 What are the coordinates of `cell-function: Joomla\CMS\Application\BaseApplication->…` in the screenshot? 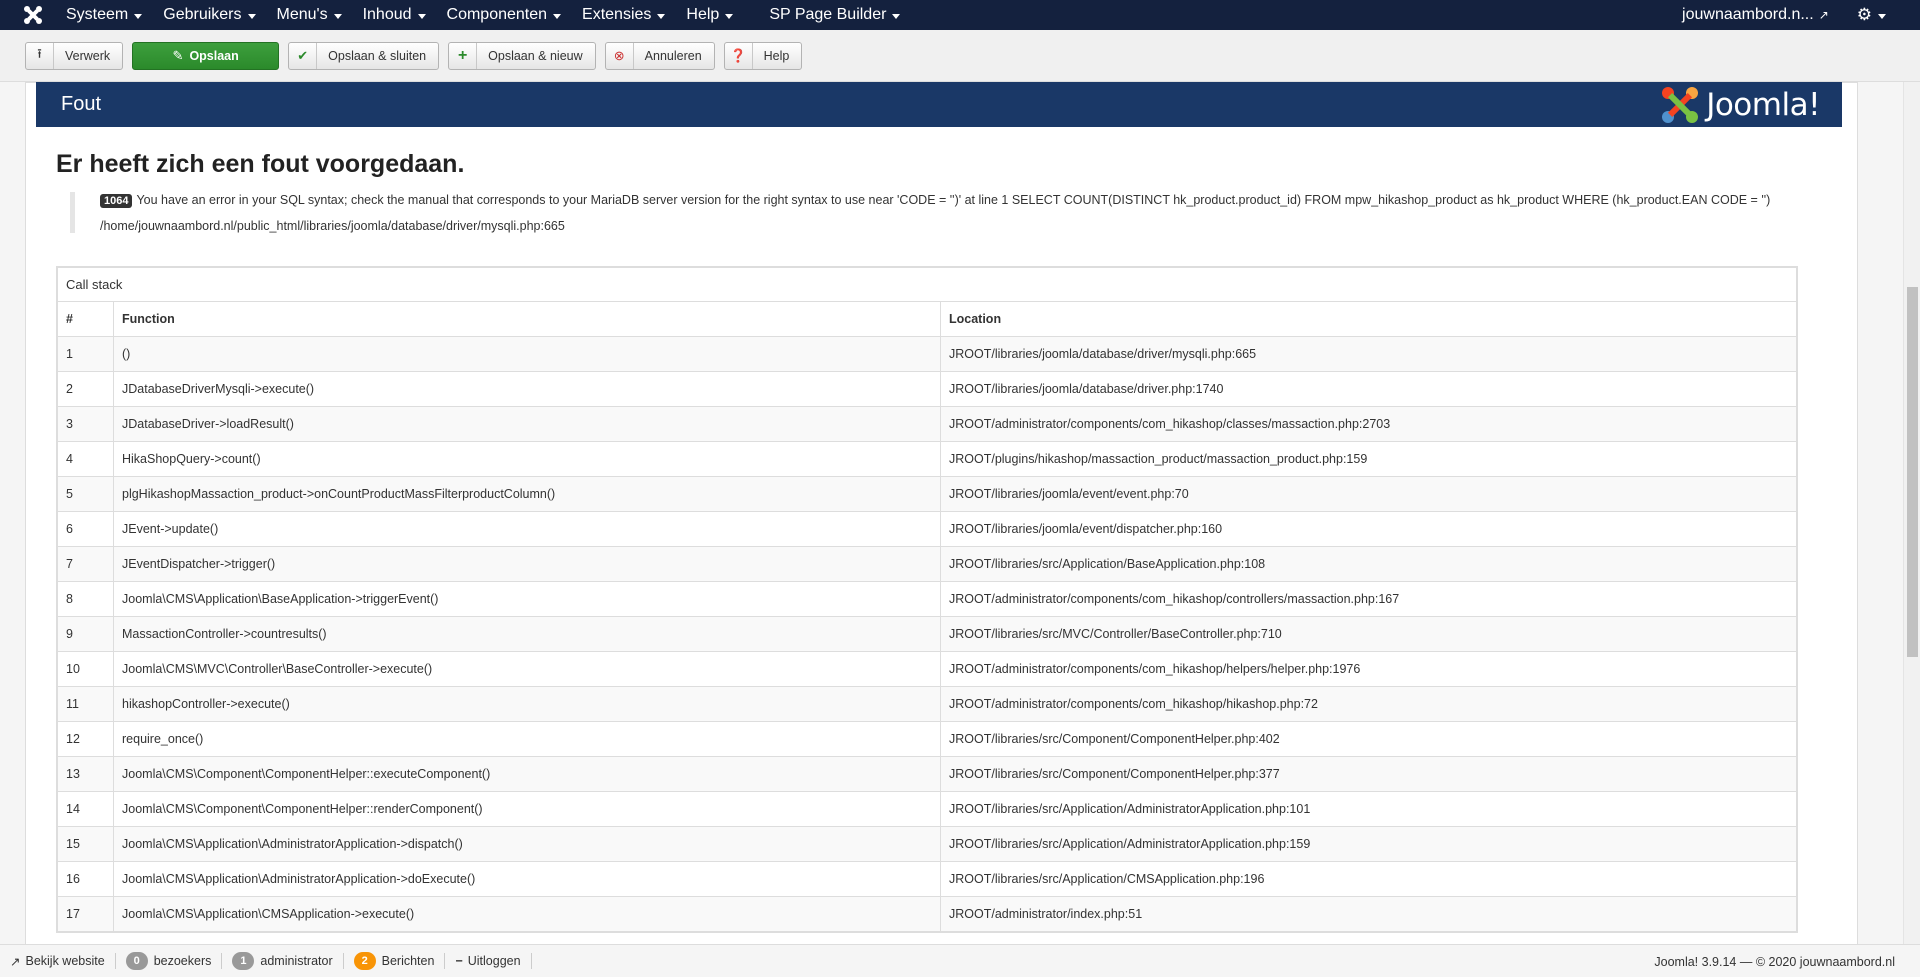 It's located at (527, 599).